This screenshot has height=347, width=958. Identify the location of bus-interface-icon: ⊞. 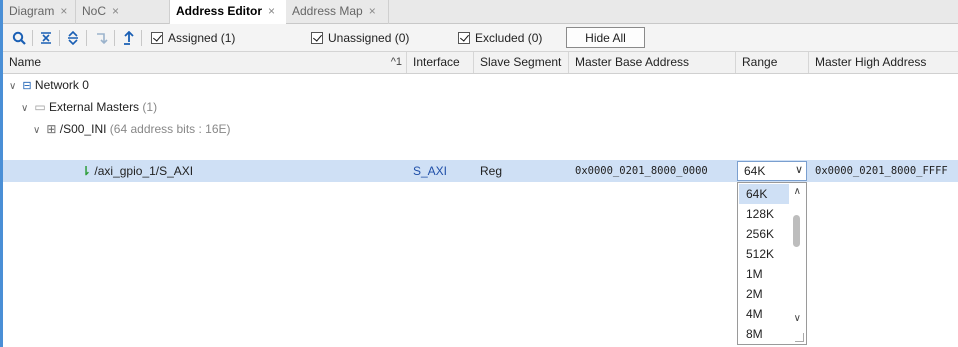
(51, 129).